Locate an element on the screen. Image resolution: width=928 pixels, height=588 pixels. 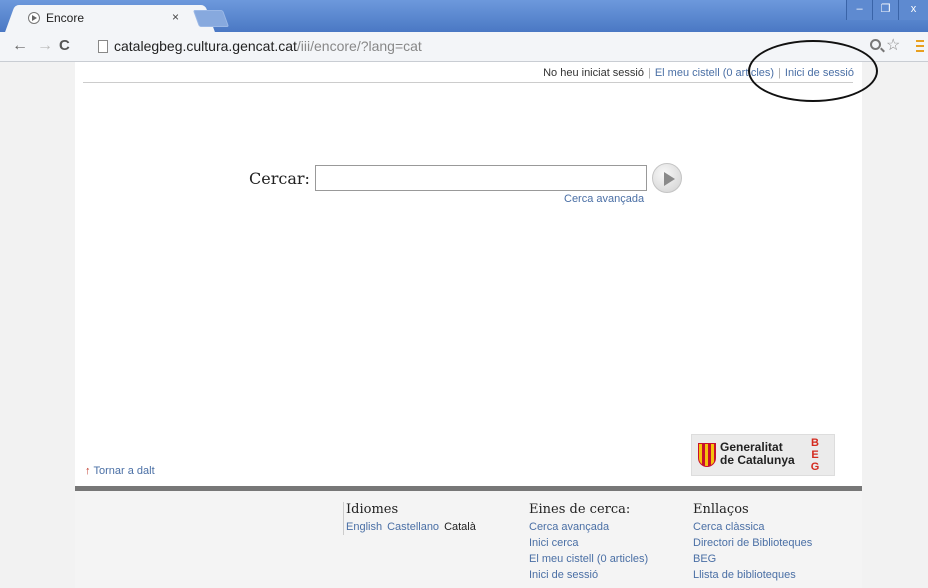
back-to-top-link: ↑ Tornar a dalt is located at coordinates (120, 471).